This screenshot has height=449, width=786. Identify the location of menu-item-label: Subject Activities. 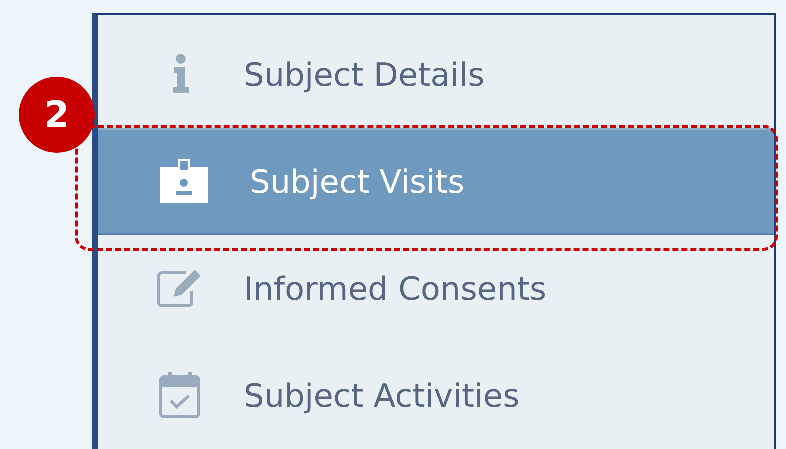
(382, 395).